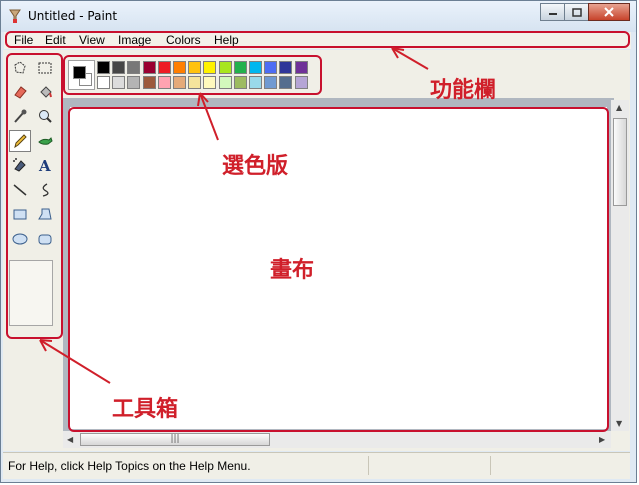  What do you see at coordinates (70, 439) in the screenshot?
I see `scroll-left-icon: ◀` at bounding box center [70, 439].